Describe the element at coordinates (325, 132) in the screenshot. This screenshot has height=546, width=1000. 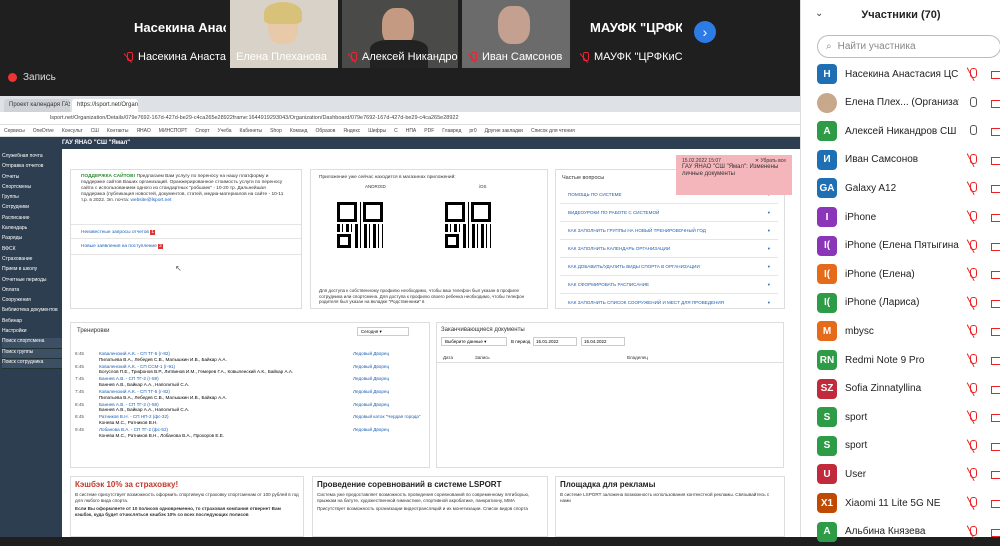
I see `bookmark-item: Образов` at that location.